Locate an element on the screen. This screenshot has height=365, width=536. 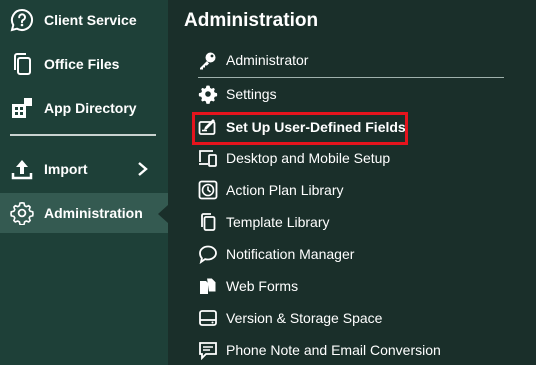
menu-item-notification-manager: Notification Manager is located at coordinates (276, 254).